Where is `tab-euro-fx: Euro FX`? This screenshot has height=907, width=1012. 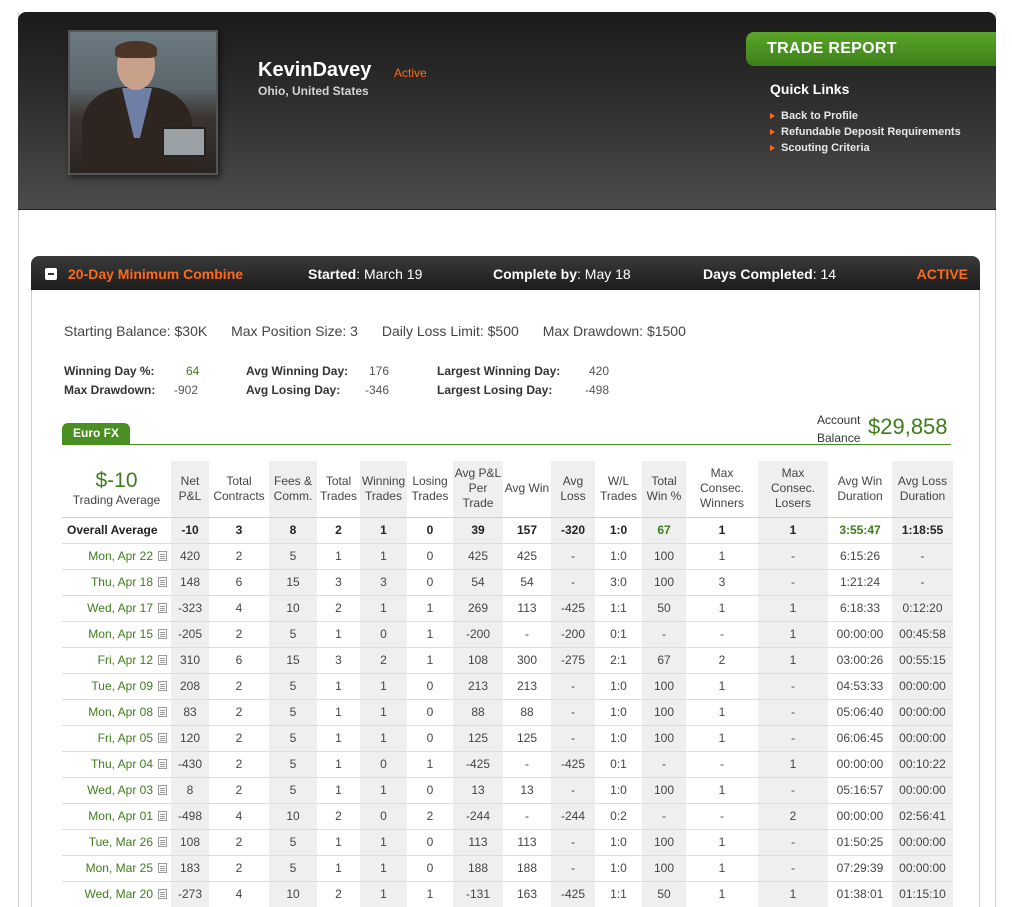
tab-euro-fx: Euro FX is located at coordinates (96, 433).